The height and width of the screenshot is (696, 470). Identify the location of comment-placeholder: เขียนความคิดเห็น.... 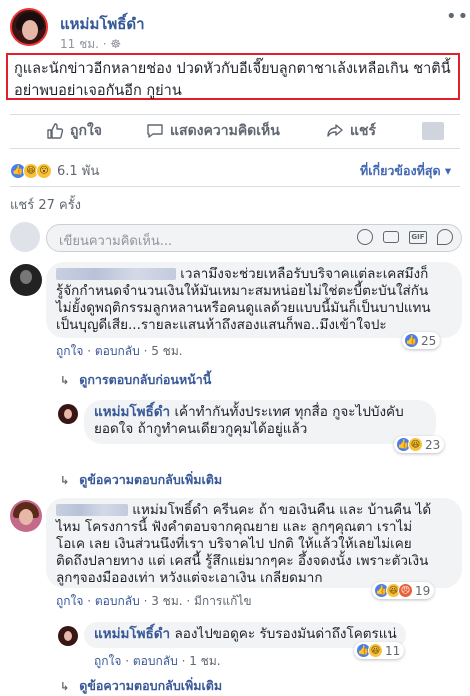
(116, 241).